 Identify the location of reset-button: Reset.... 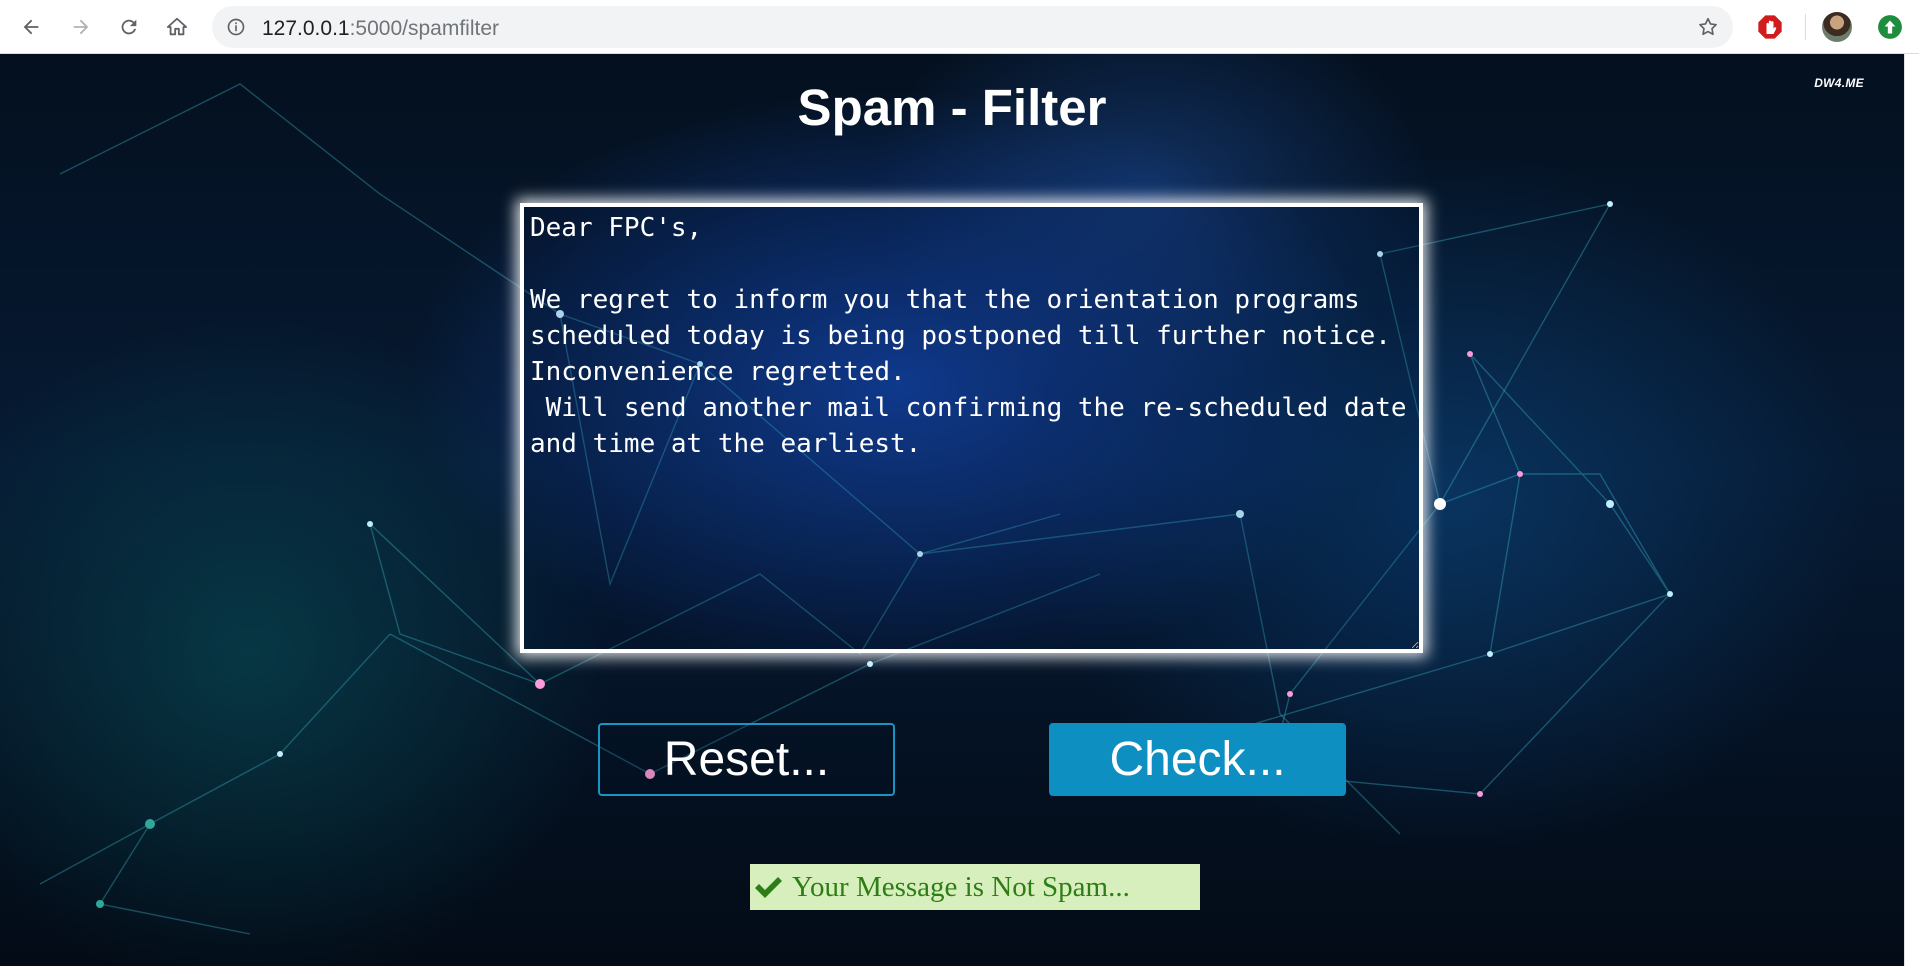
(746, 759).